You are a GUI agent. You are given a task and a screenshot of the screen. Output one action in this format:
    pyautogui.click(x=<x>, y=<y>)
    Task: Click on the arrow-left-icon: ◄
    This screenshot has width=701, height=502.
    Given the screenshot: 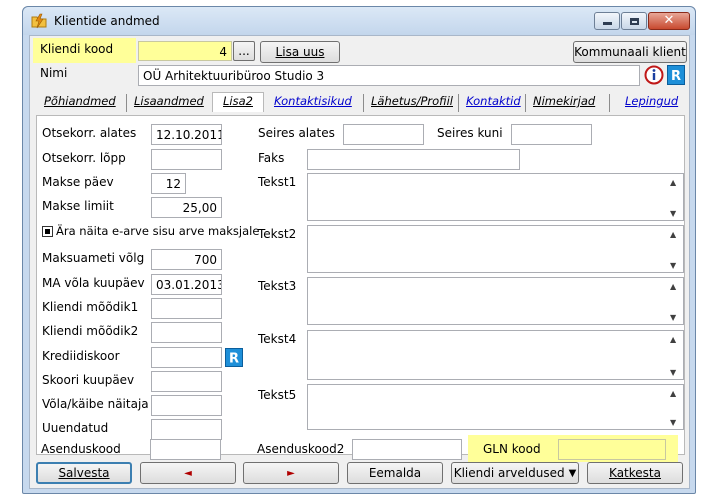 What is the action you would take?
    pyautogui.click(x=188, y=473)
    